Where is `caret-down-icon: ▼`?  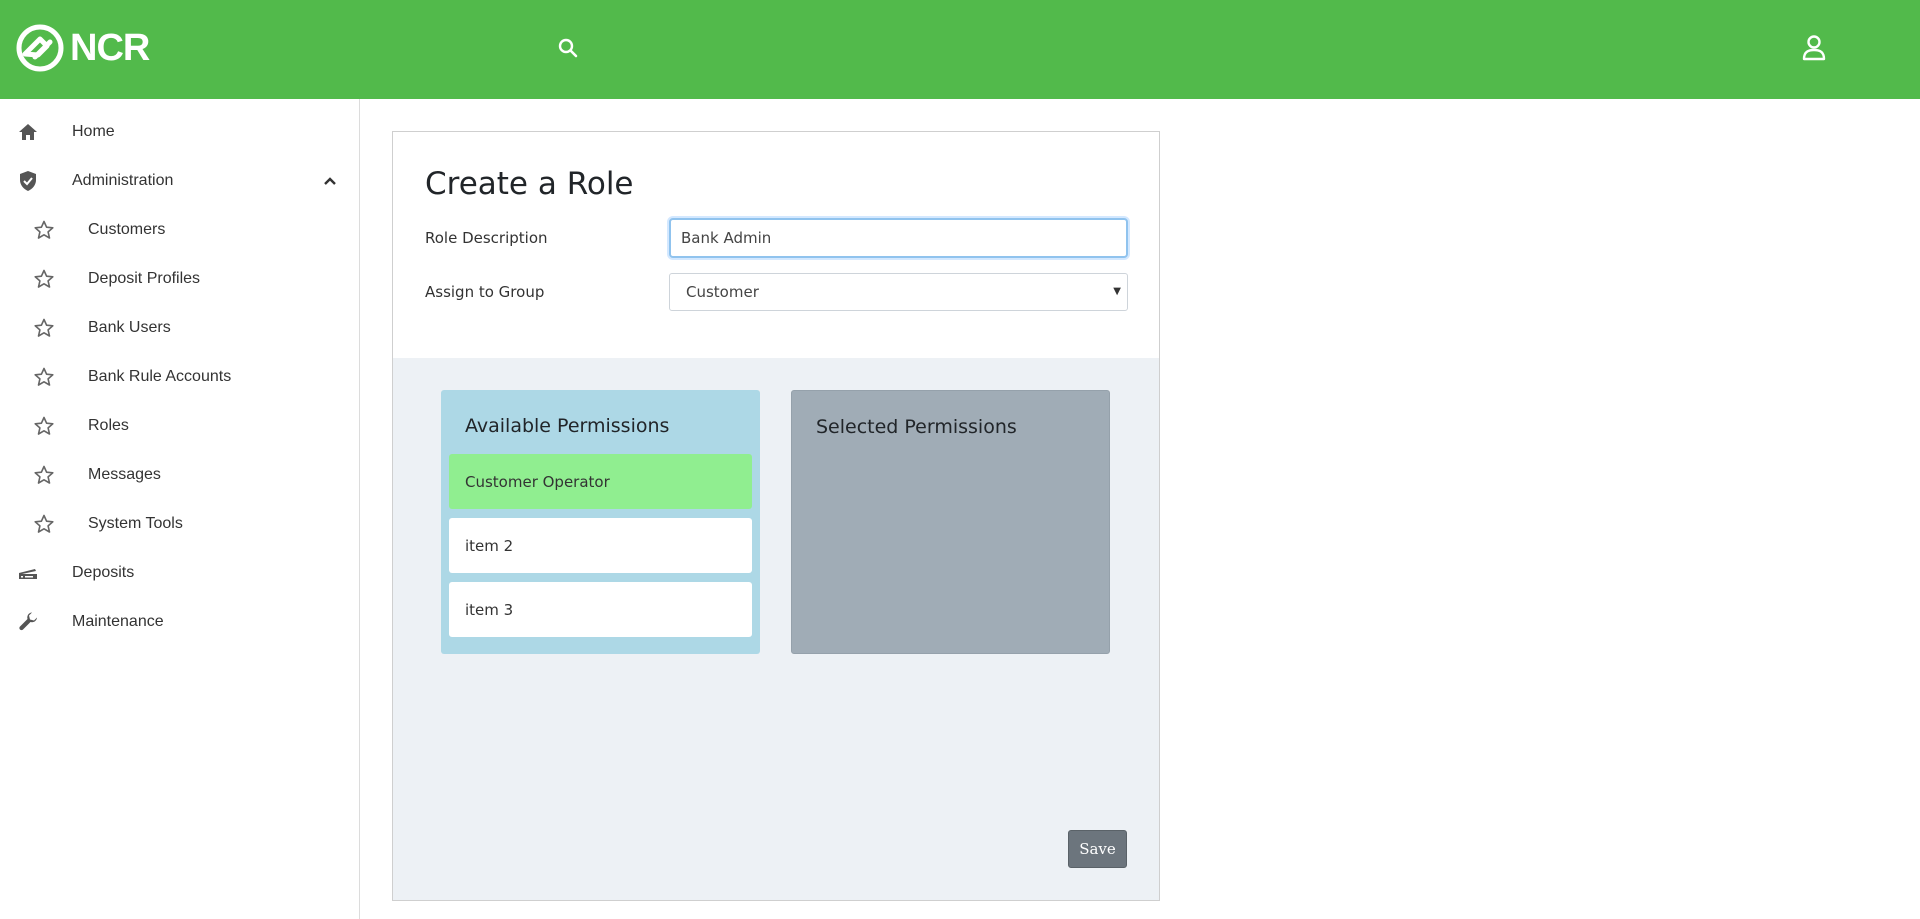
caret-down-icon: ▼ is located at coordinates (1117, 291).